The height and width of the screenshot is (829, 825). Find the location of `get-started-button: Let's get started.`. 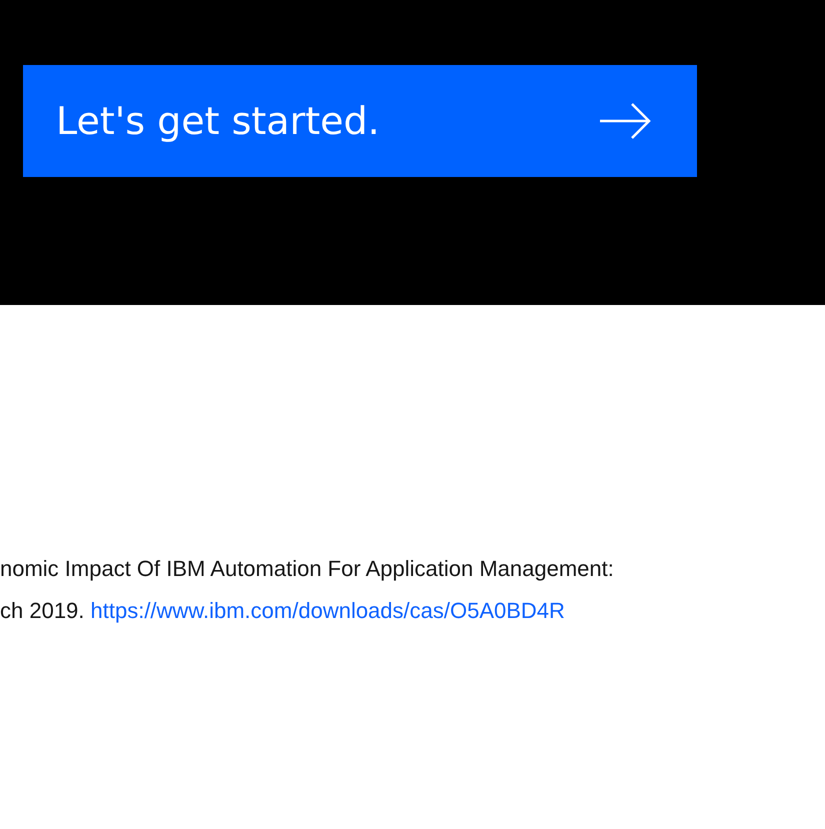

get-started-button: Let's get started. is located at coordinates (360, 121).